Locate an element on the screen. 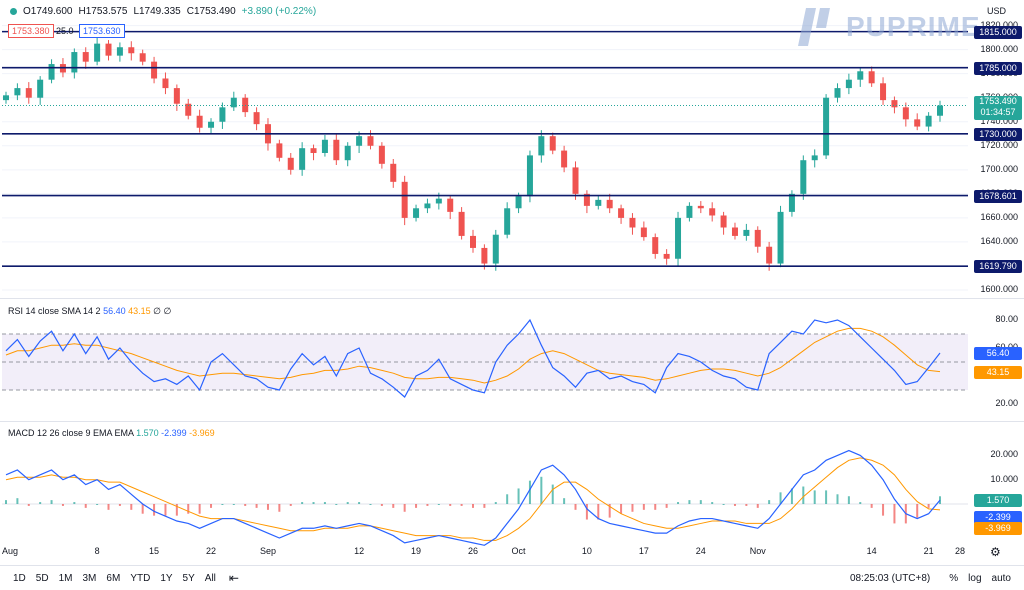 The width and height of the screenshot is (1024, 590). time-tick-label: 8 is located at coordinates (97, 551).